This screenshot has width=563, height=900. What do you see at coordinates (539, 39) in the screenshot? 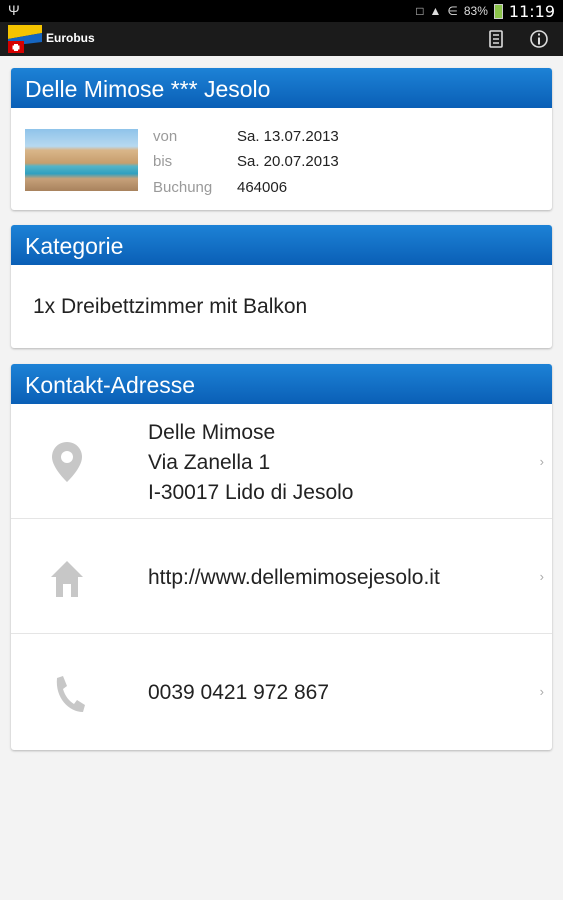
I see `info-icon` at bounding box center [539, 39].